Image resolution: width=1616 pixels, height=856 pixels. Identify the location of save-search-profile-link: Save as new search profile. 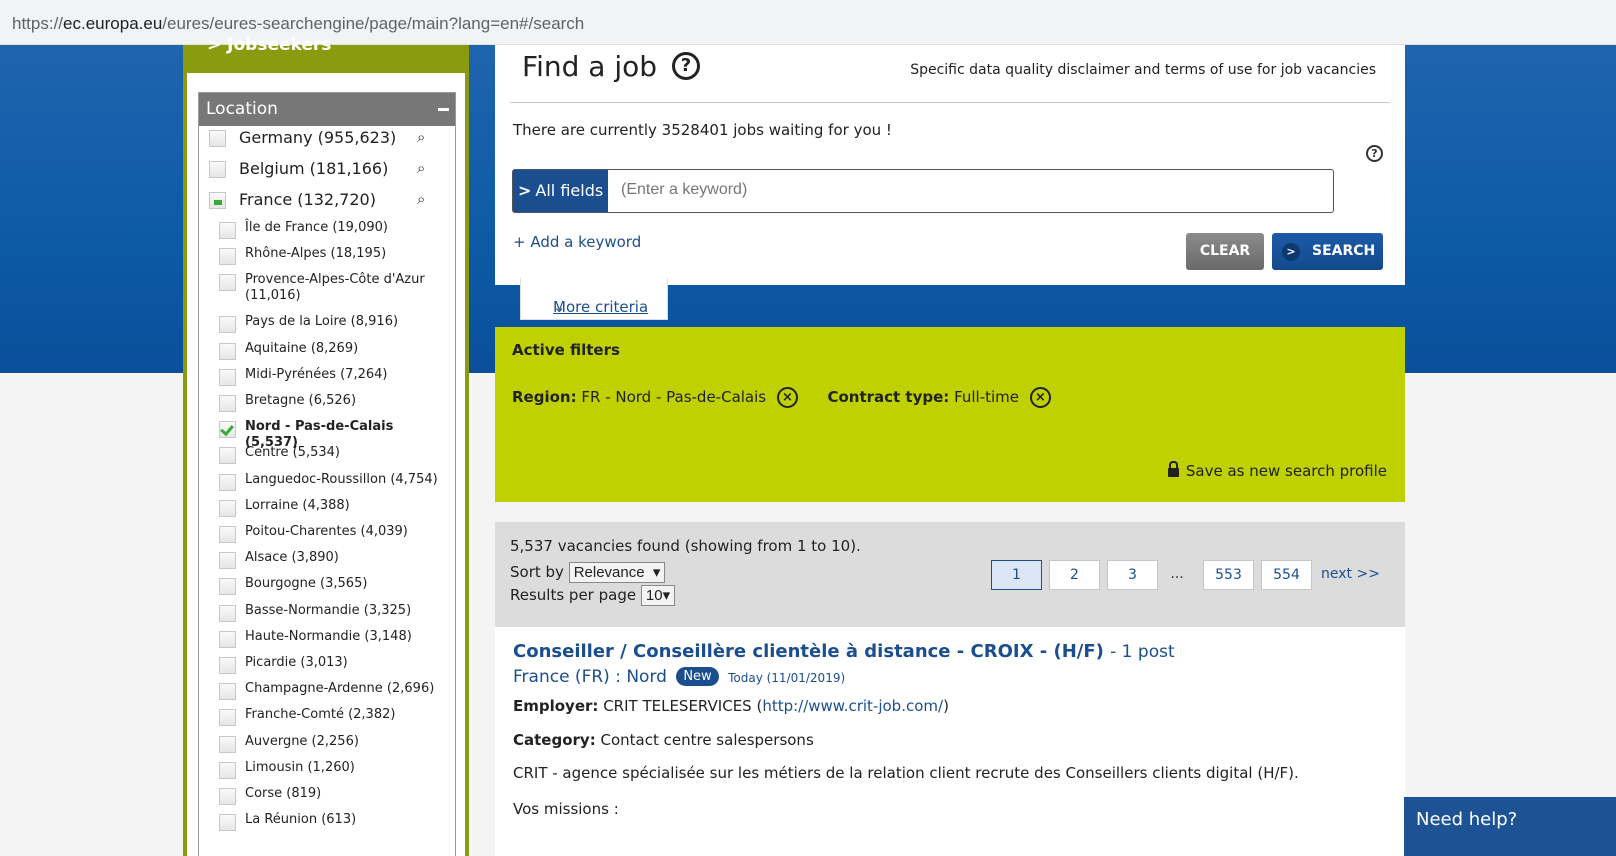
(1277, 470).